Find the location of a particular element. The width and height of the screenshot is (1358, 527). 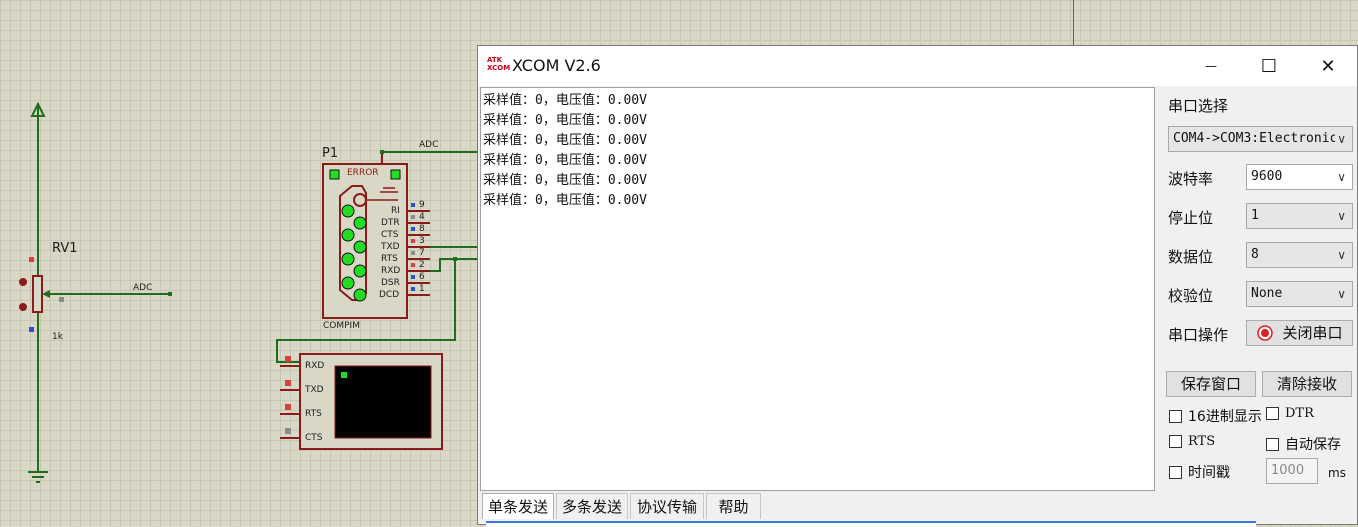

port-select: COM4->COM3:Electronic ∨ is located at coordinates (1260, 139).